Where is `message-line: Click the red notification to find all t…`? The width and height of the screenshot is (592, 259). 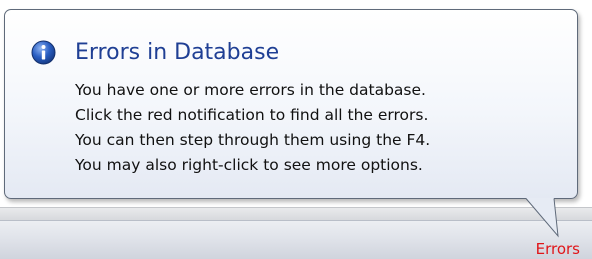
message-line: Click the red notification to find all t… is located at coordinates (252, 115).